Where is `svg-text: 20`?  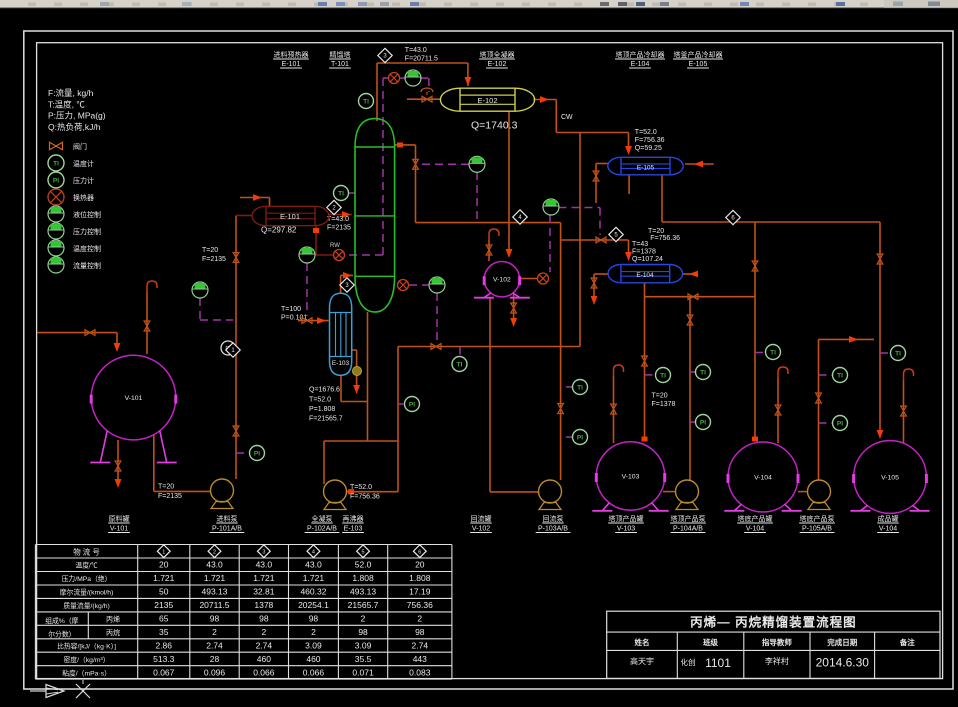 svg-text: 20 is located at coordinates (420, 565).